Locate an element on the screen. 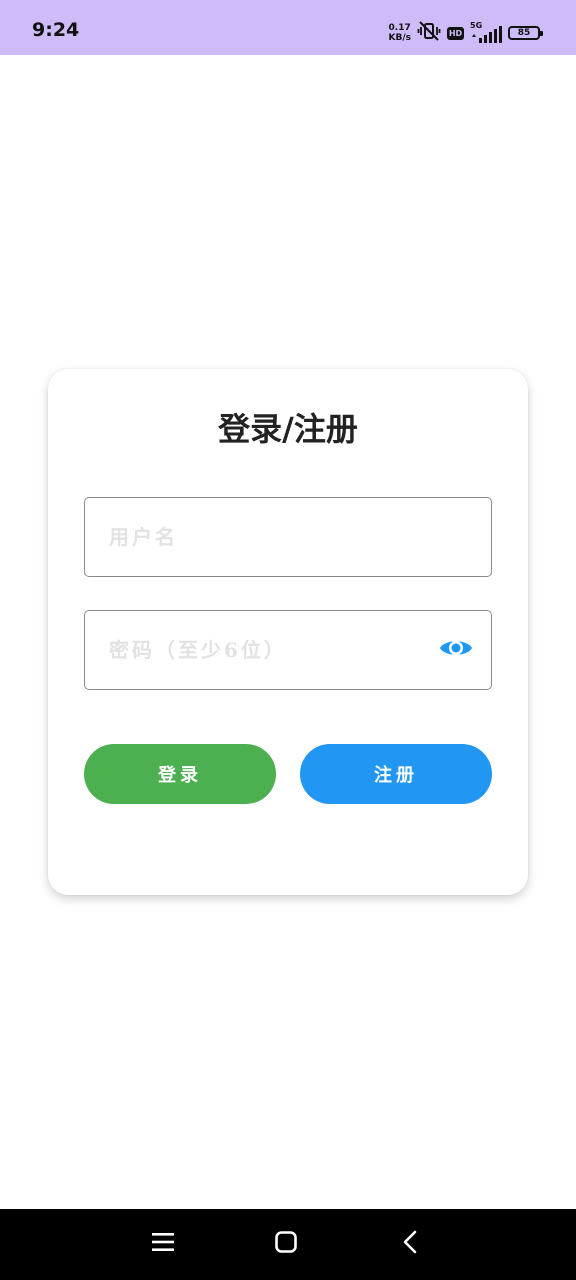  navigation-bar is located at coordinates (288, 1244).